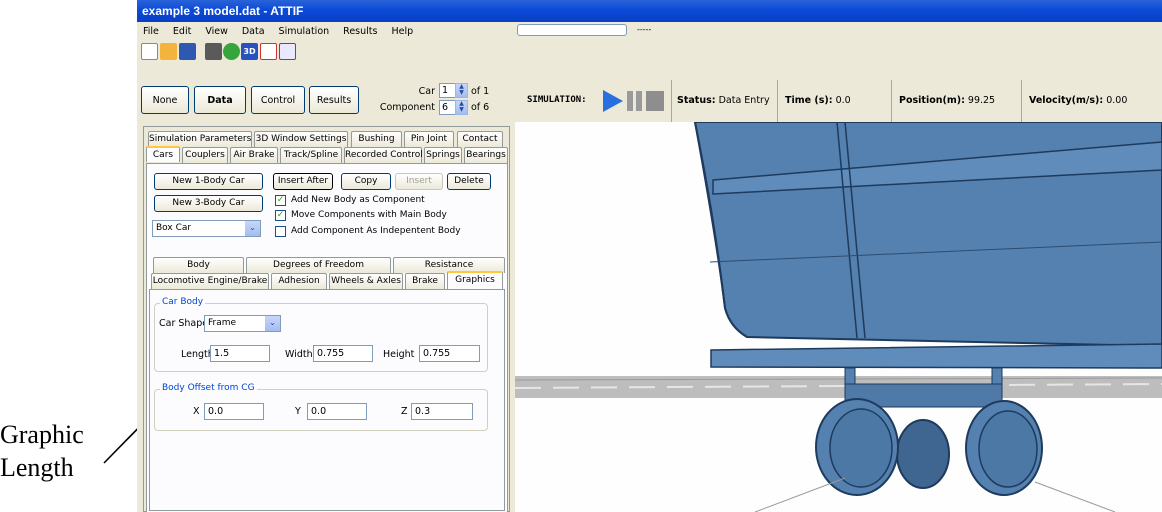  What do you see at coordinates (419, 181) in the screenshot?
I see `insert-button: Insert` at bounding box center [419, 181].